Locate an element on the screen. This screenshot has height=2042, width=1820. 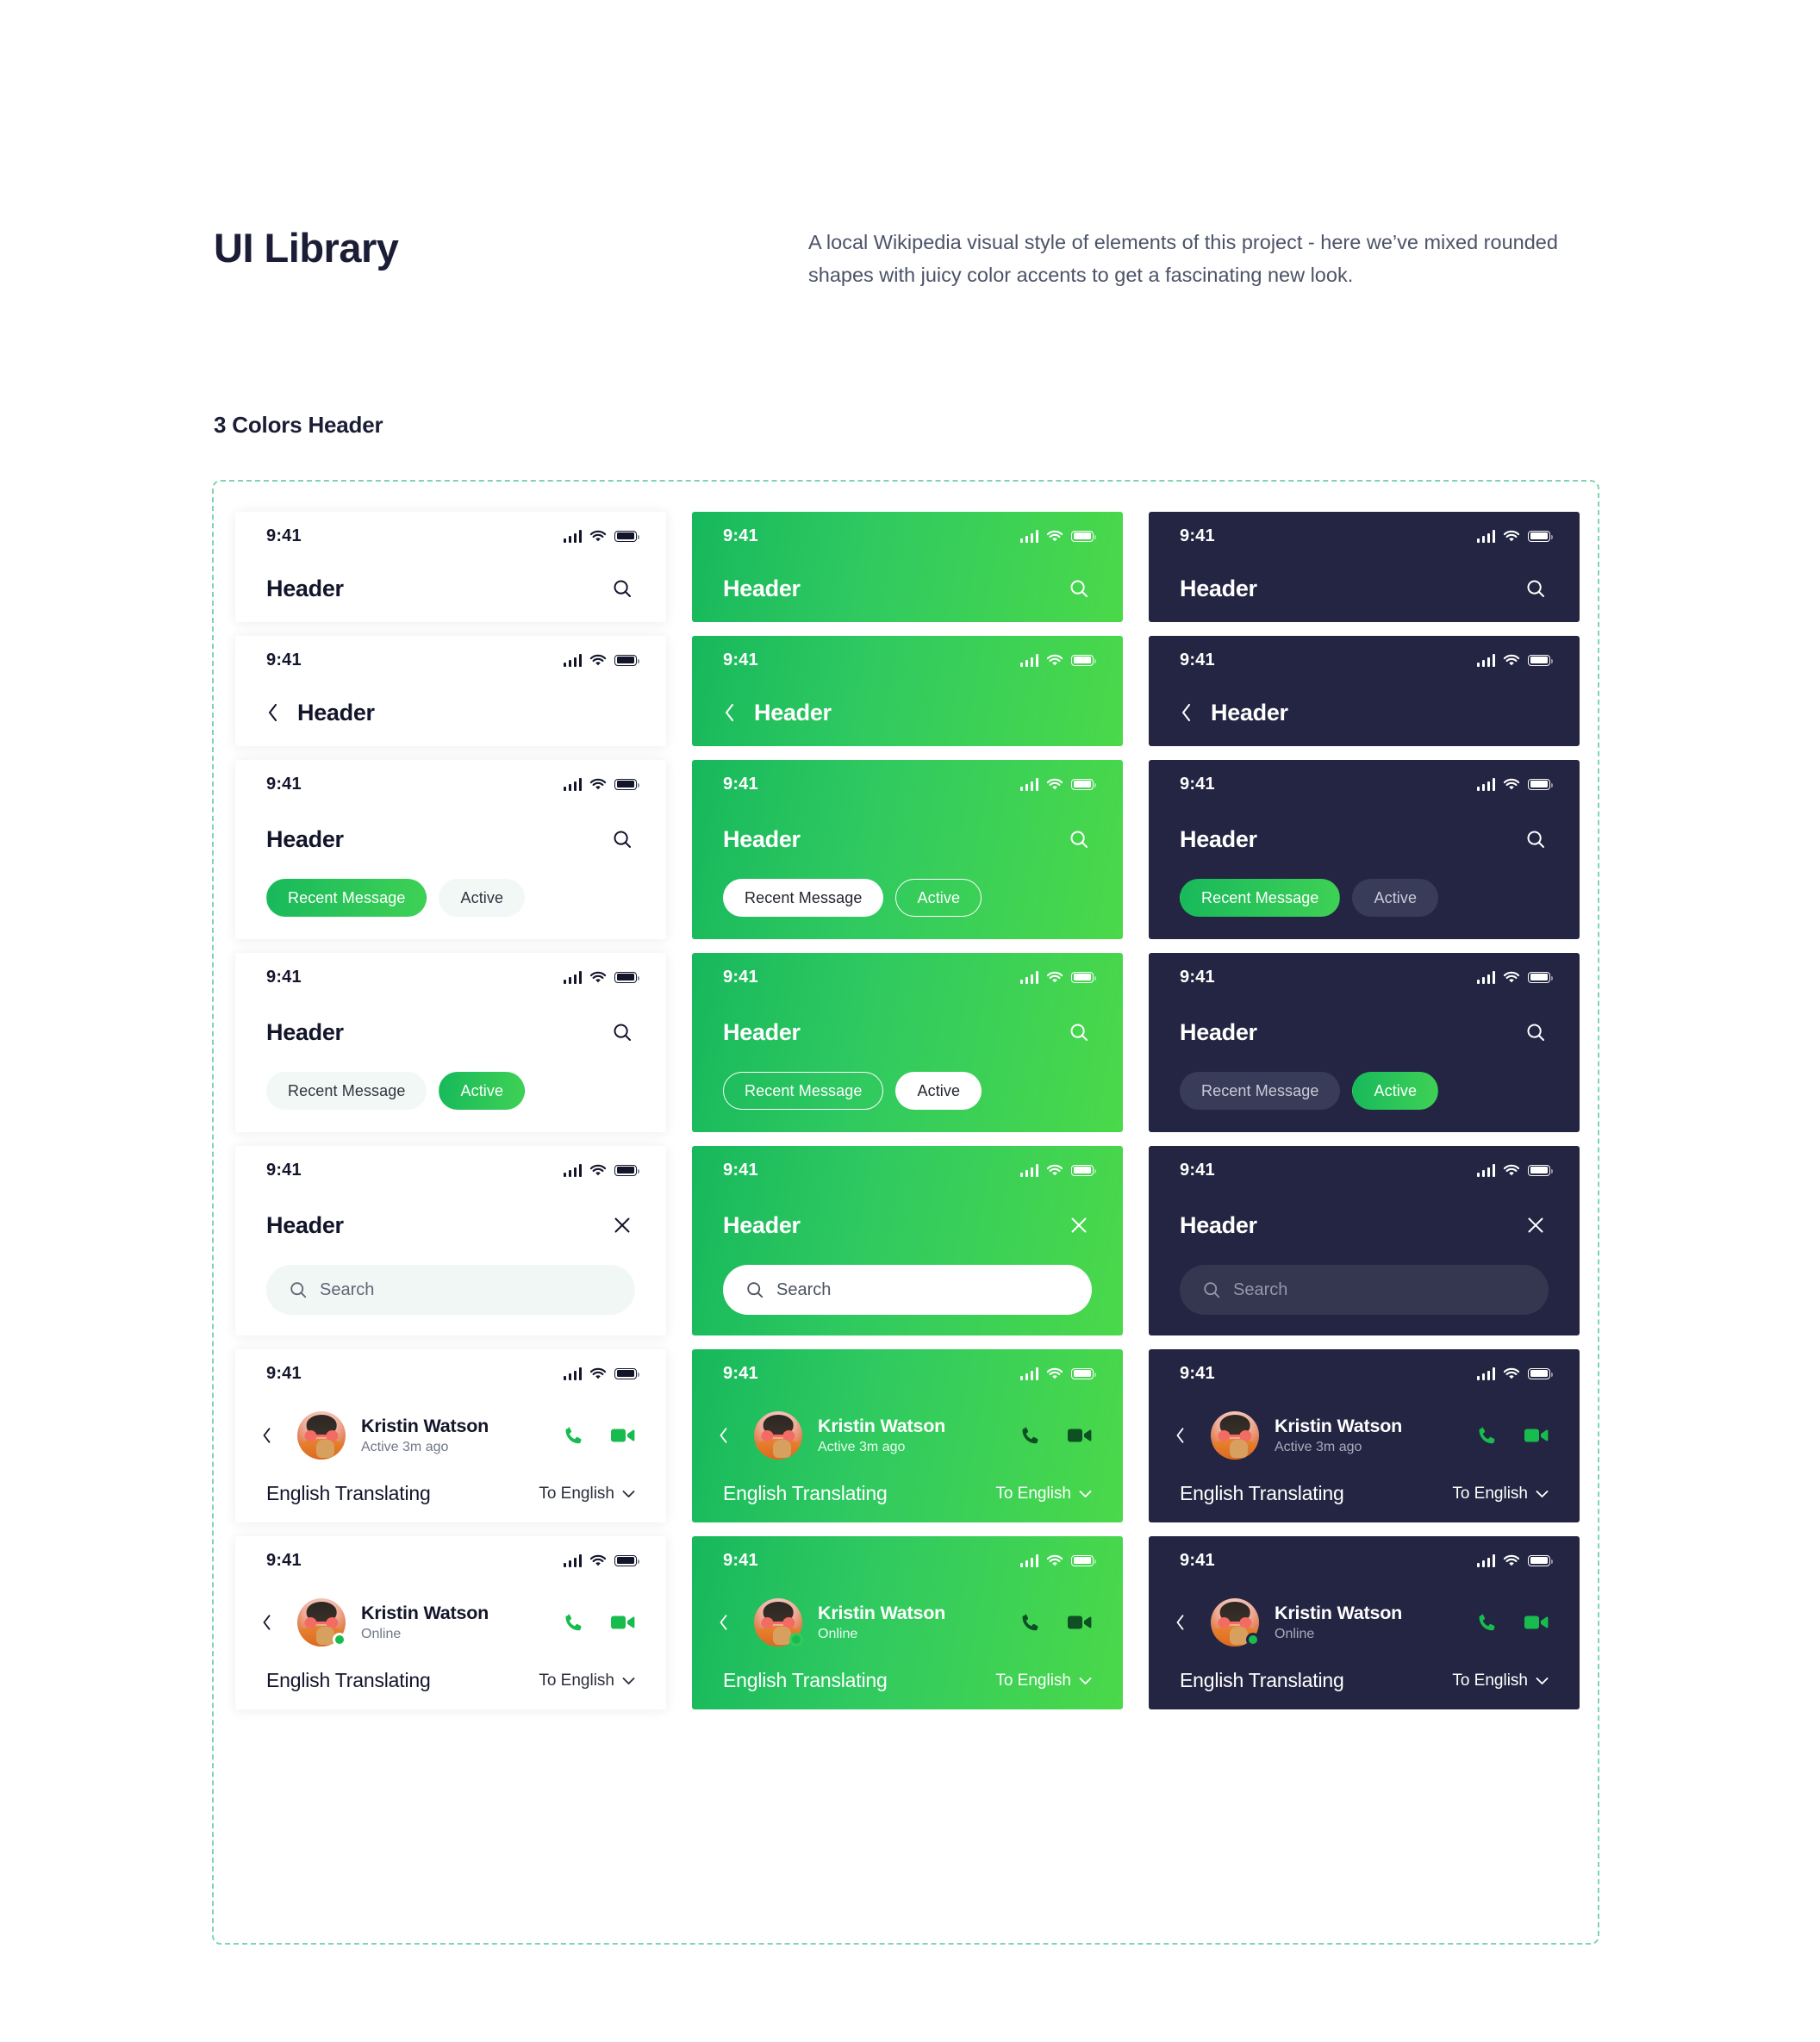
header-card-light-title-search: 9:41 Header is located at coordinates (450, 567).